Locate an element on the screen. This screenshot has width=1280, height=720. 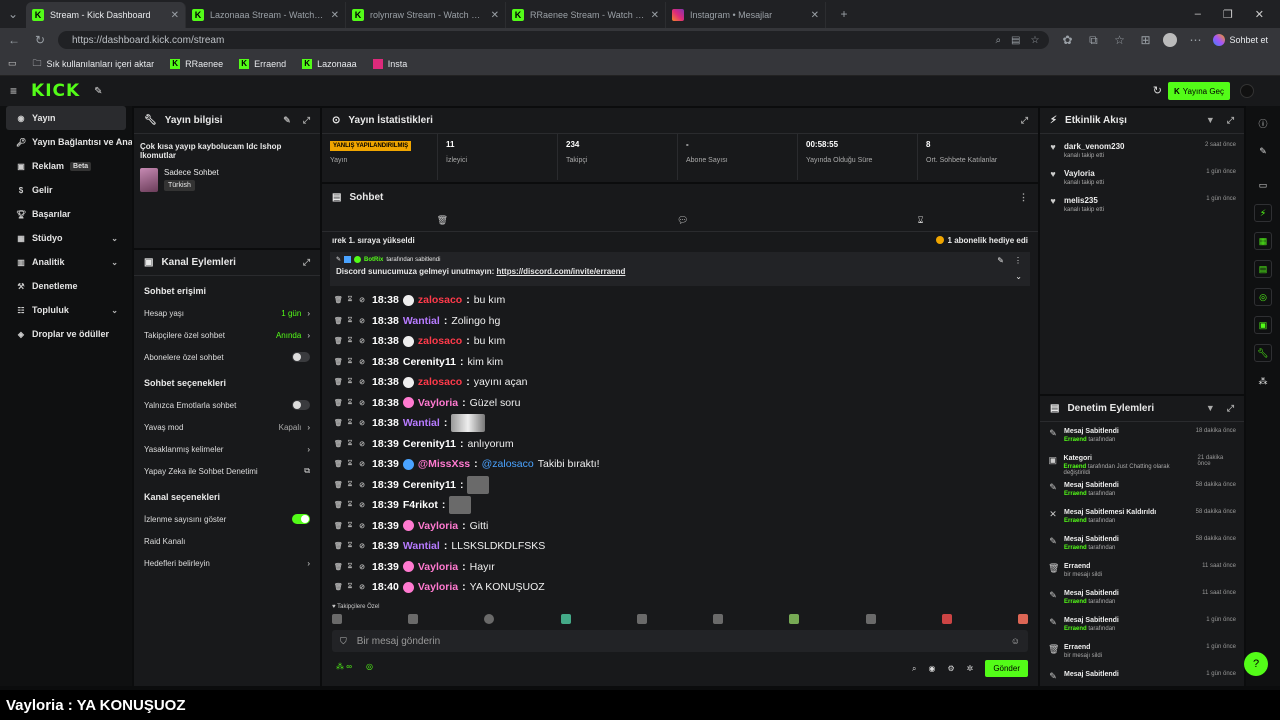
refresh-icon: ↻ is located at coordinates (1157, 90).